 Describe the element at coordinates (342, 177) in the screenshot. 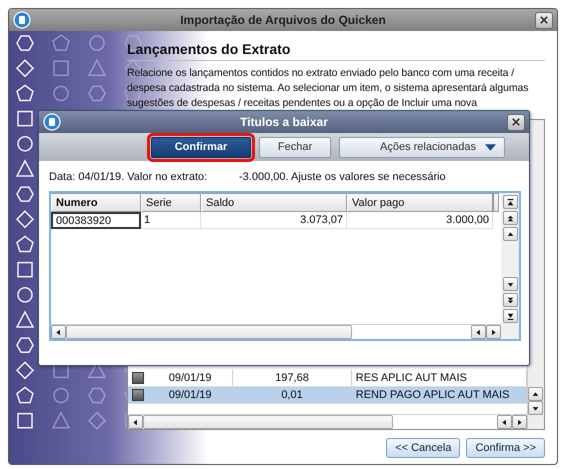

I see `info-text: -3.000,00. Ajuste os valores se necessário` at that location.